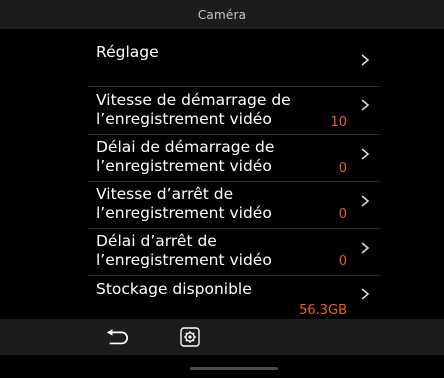  I want to click on settings-item-value: 10, so click(338, 122).